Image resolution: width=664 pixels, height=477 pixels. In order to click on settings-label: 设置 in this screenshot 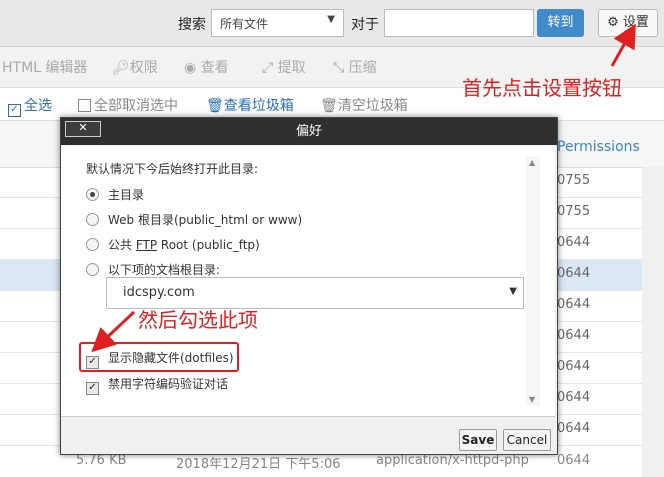, I will do `click(635, 22)`.